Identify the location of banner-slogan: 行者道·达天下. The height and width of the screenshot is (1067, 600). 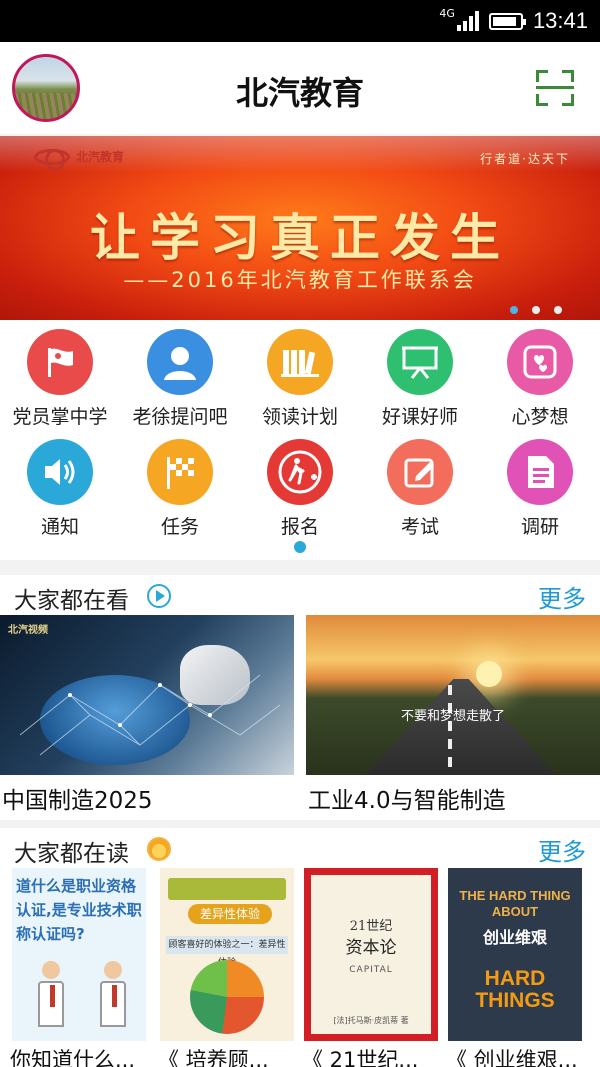
(525, 159).